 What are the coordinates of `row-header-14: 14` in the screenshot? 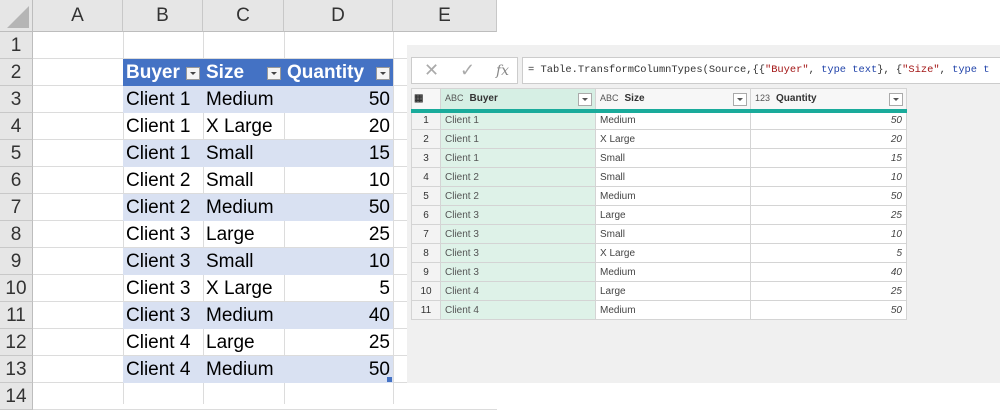 It's located at (16, 396).